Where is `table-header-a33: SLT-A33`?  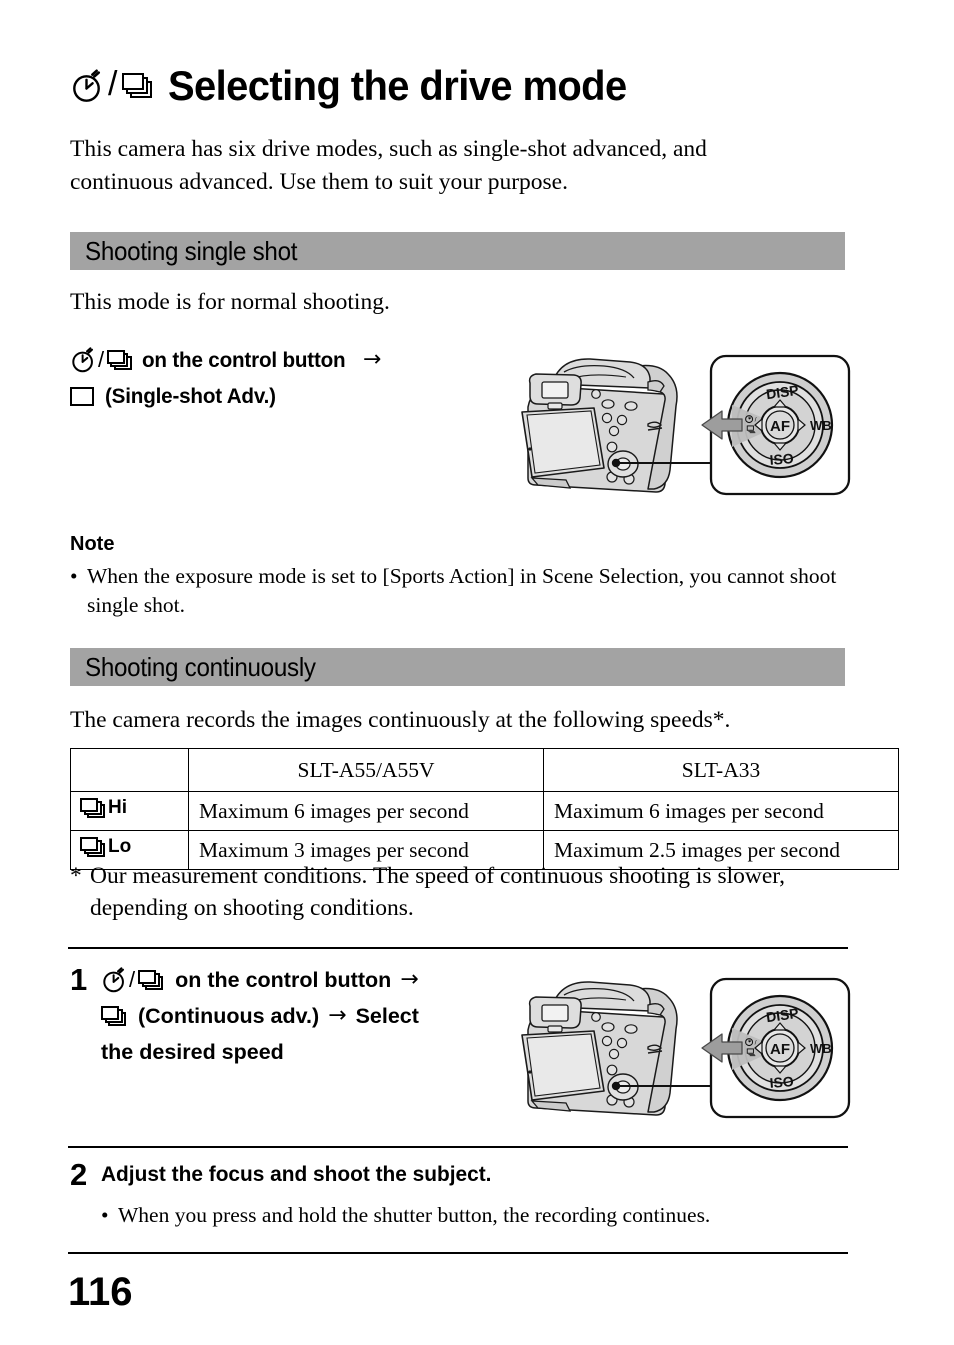
table-header-a33: SLT-A33 is located at coordinates (721, 770).